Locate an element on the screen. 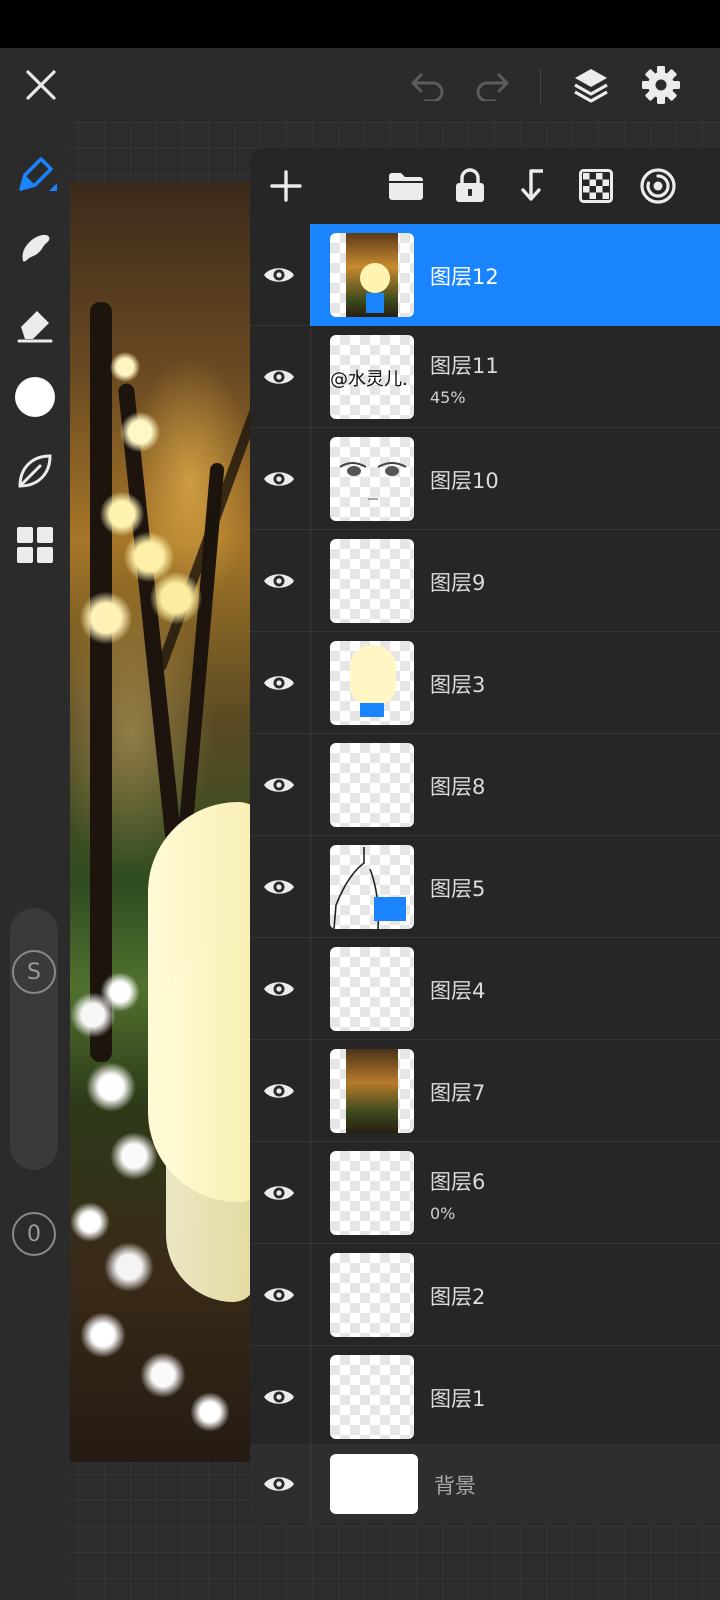  layer-name: 图层1 is located at coordinates (458, 1399).